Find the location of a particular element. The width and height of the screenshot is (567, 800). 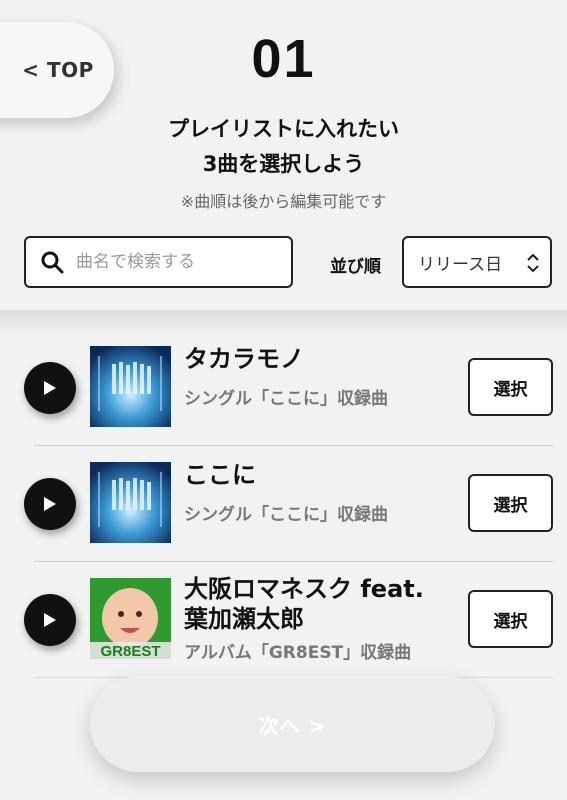

search-input is located at coordinates (171, 262).